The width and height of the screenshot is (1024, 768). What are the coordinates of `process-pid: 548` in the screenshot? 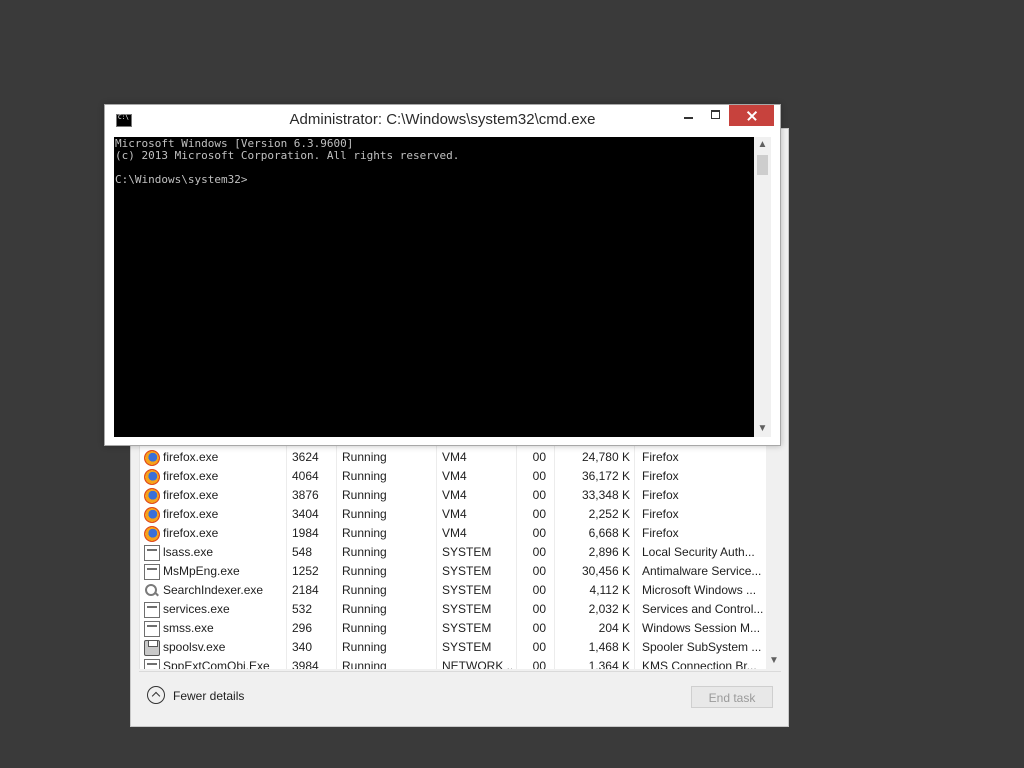 It's located at (302, 552).